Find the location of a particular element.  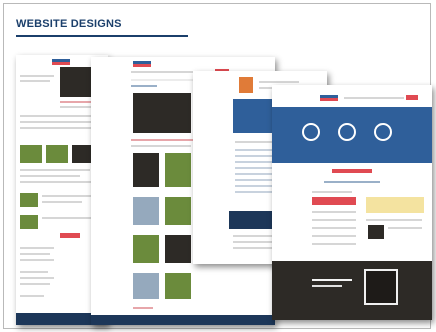

nav-button is located at coordinates (412, 97).